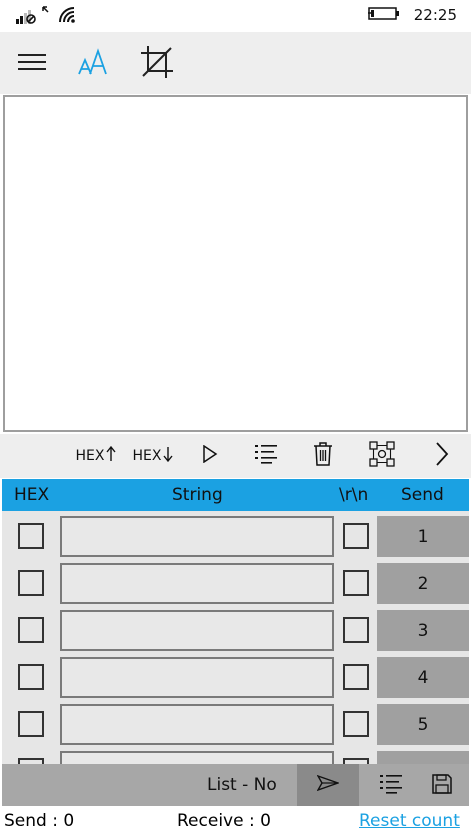  I want to click on send-count: Send : 0, so click(39, 821).